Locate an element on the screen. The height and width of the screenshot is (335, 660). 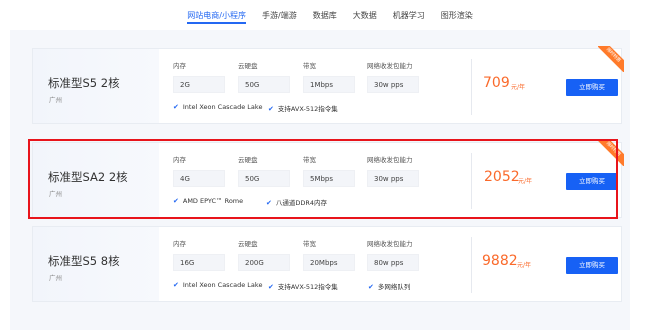
spec-value-bandwidth: 5Mbps is located at coordinates (329, 178).